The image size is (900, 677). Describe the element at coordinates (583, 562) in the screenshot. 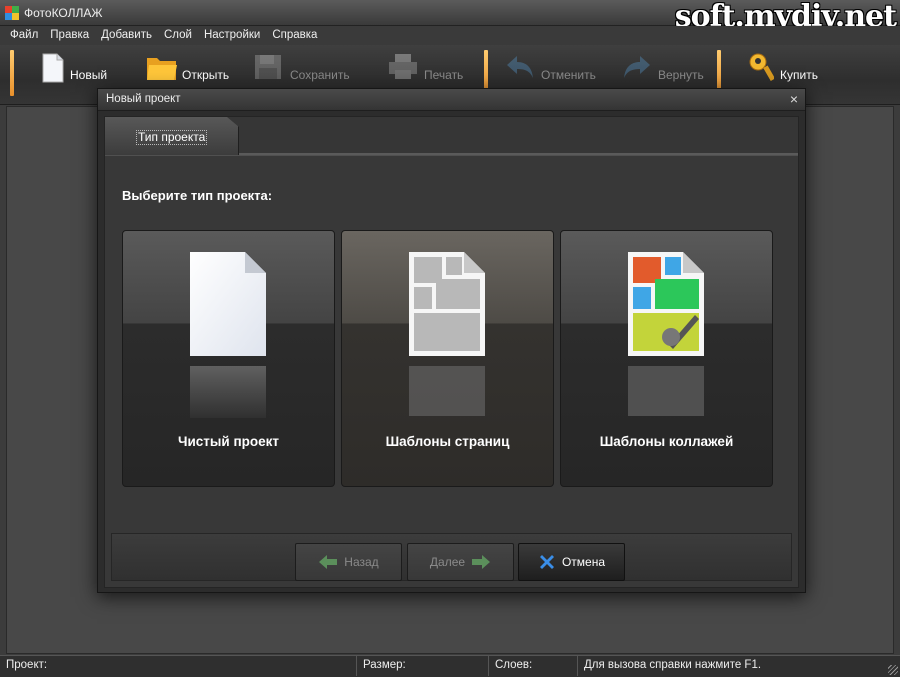

I see `cancel-label: Отмена` at that location.